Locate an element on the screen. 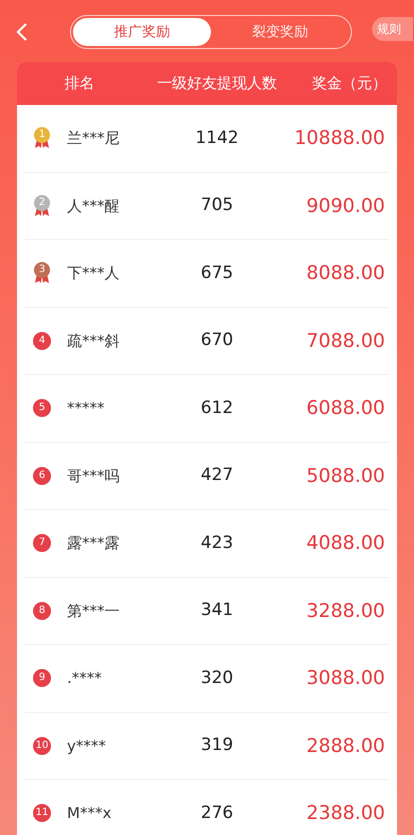 This screenshot has height=835, width=414. reward-amount: 8088.00 is located at coordinates (345, 273).